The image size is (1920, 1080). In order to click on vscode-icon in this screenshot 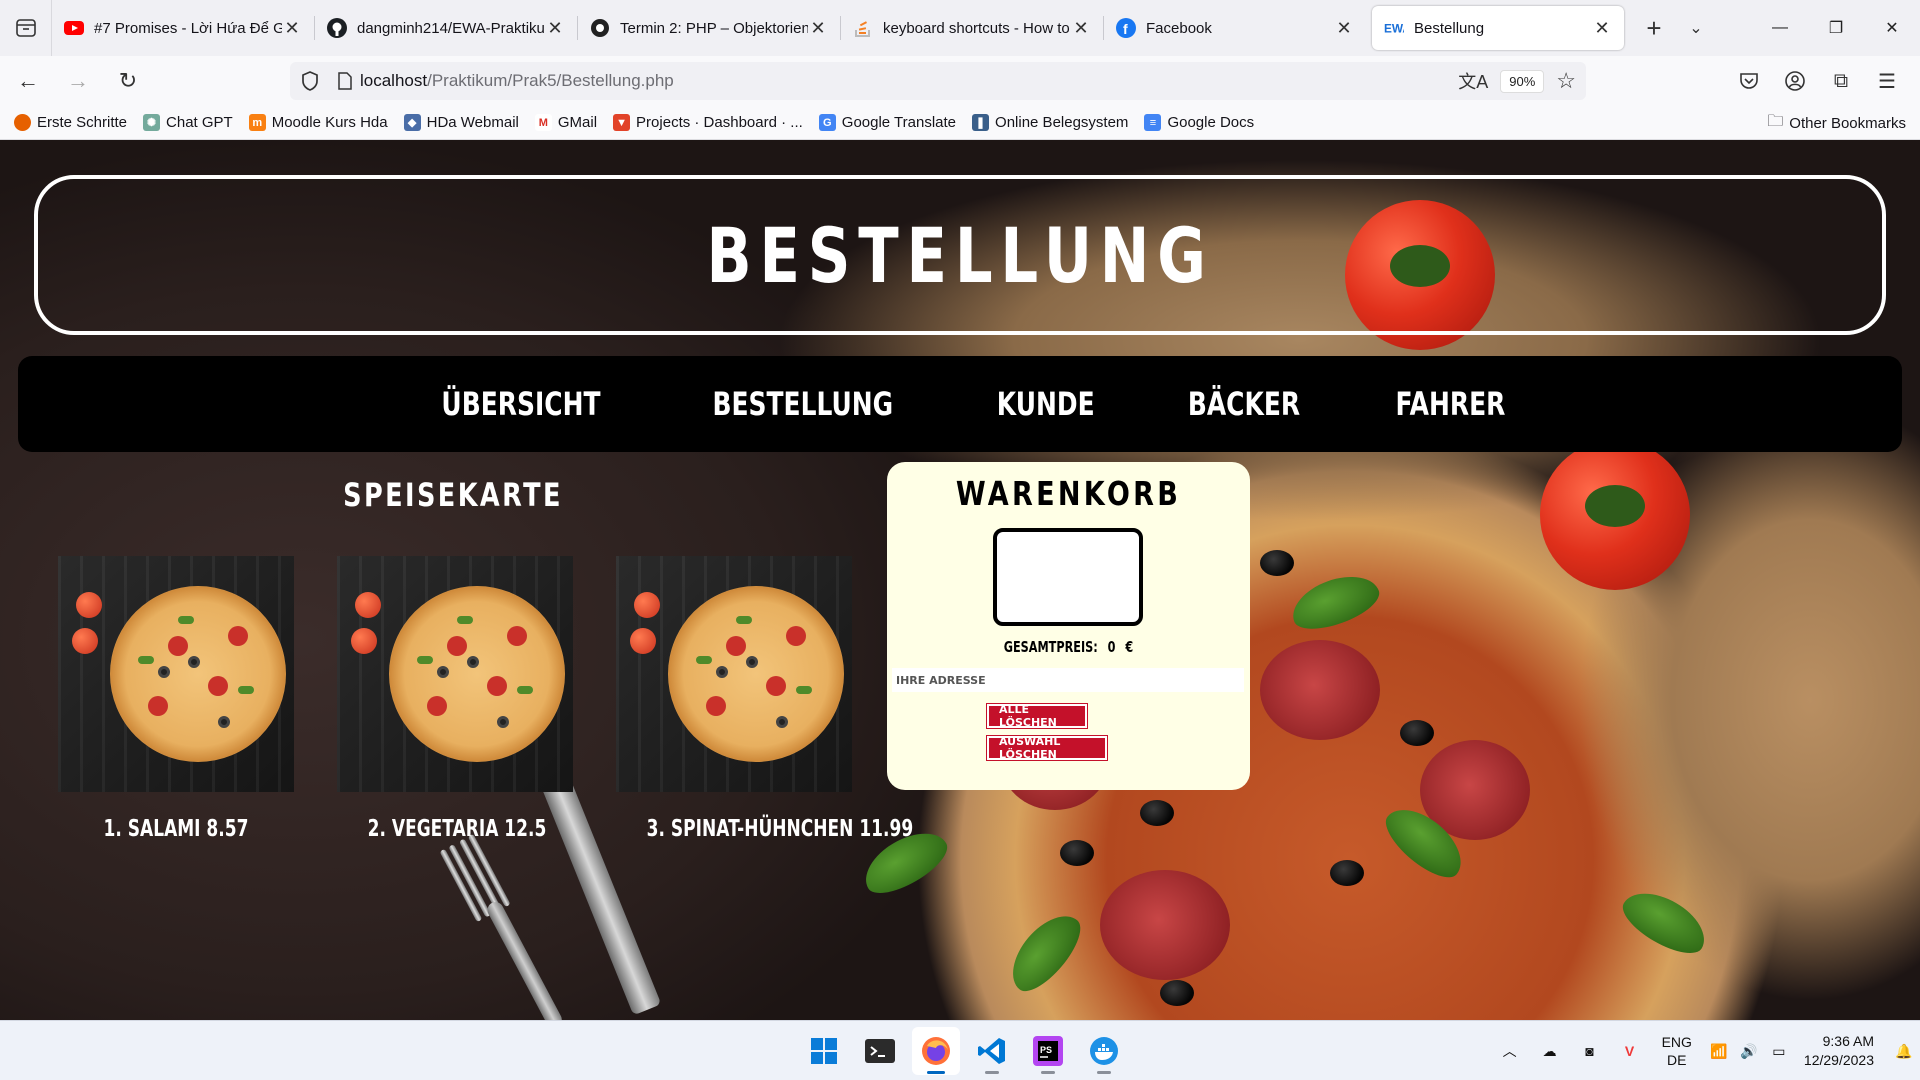, I will do `click(991, 1051)`.